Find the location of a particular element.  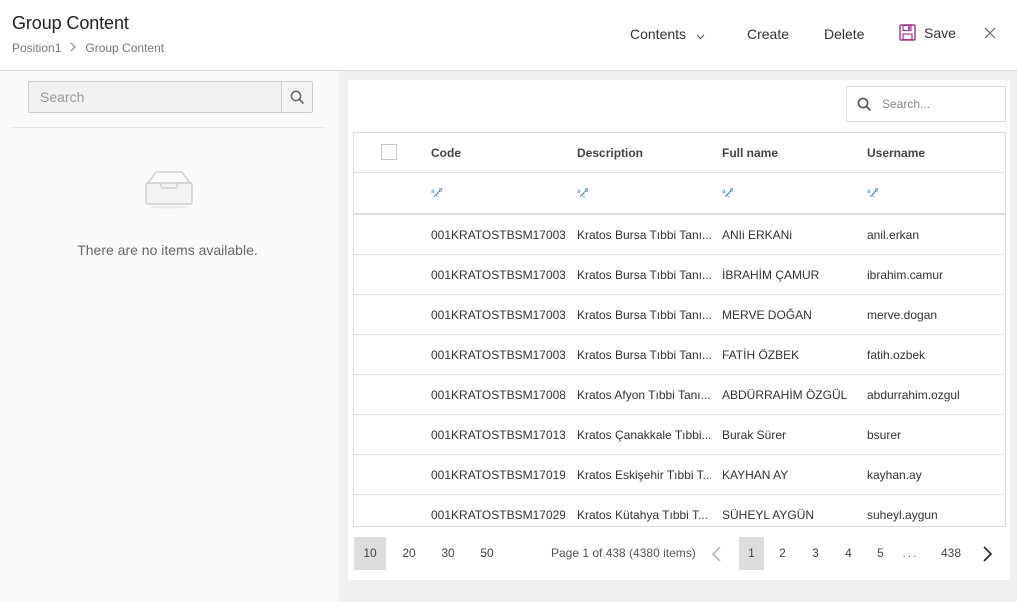

column-header-code: Code is located at coordinates (498, 153).